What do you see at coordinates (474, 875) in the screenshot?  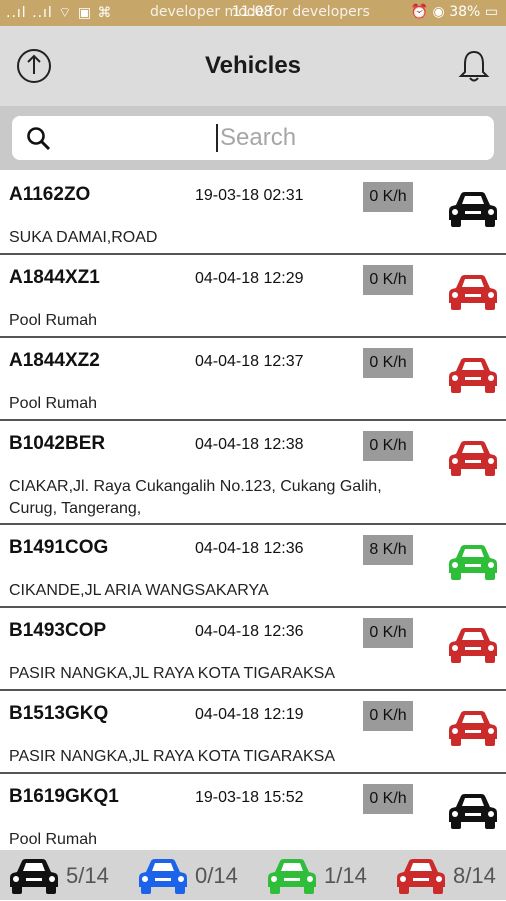 I see `status-count-label: 8/14` at bounding box center [474, 875].